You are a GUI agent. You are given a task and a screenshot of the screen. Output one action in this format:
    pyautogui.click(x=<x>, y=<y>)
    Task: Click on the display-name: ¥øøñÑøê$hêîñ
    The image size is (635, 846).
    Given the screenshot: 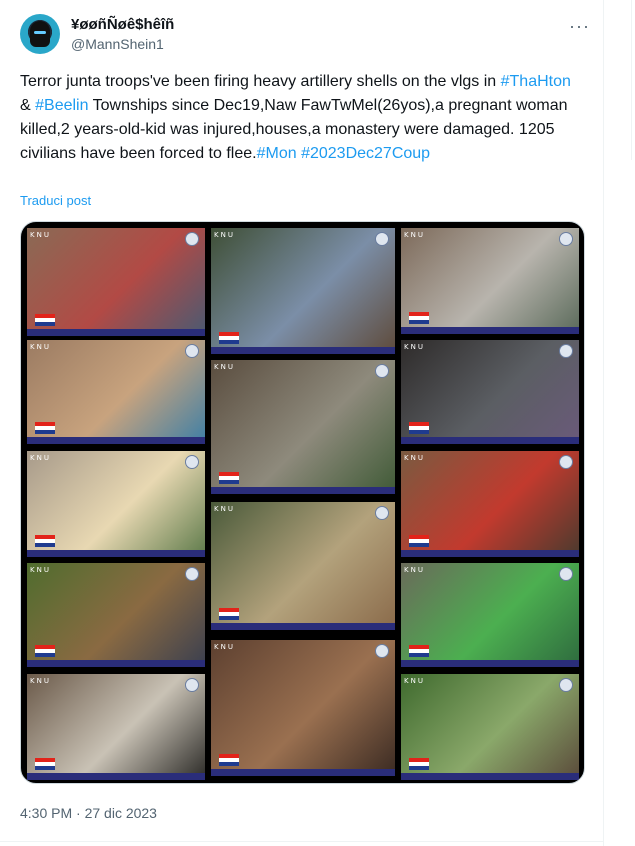 What is the action you would take?
    pyautogui.click(x=122, y=25)
    